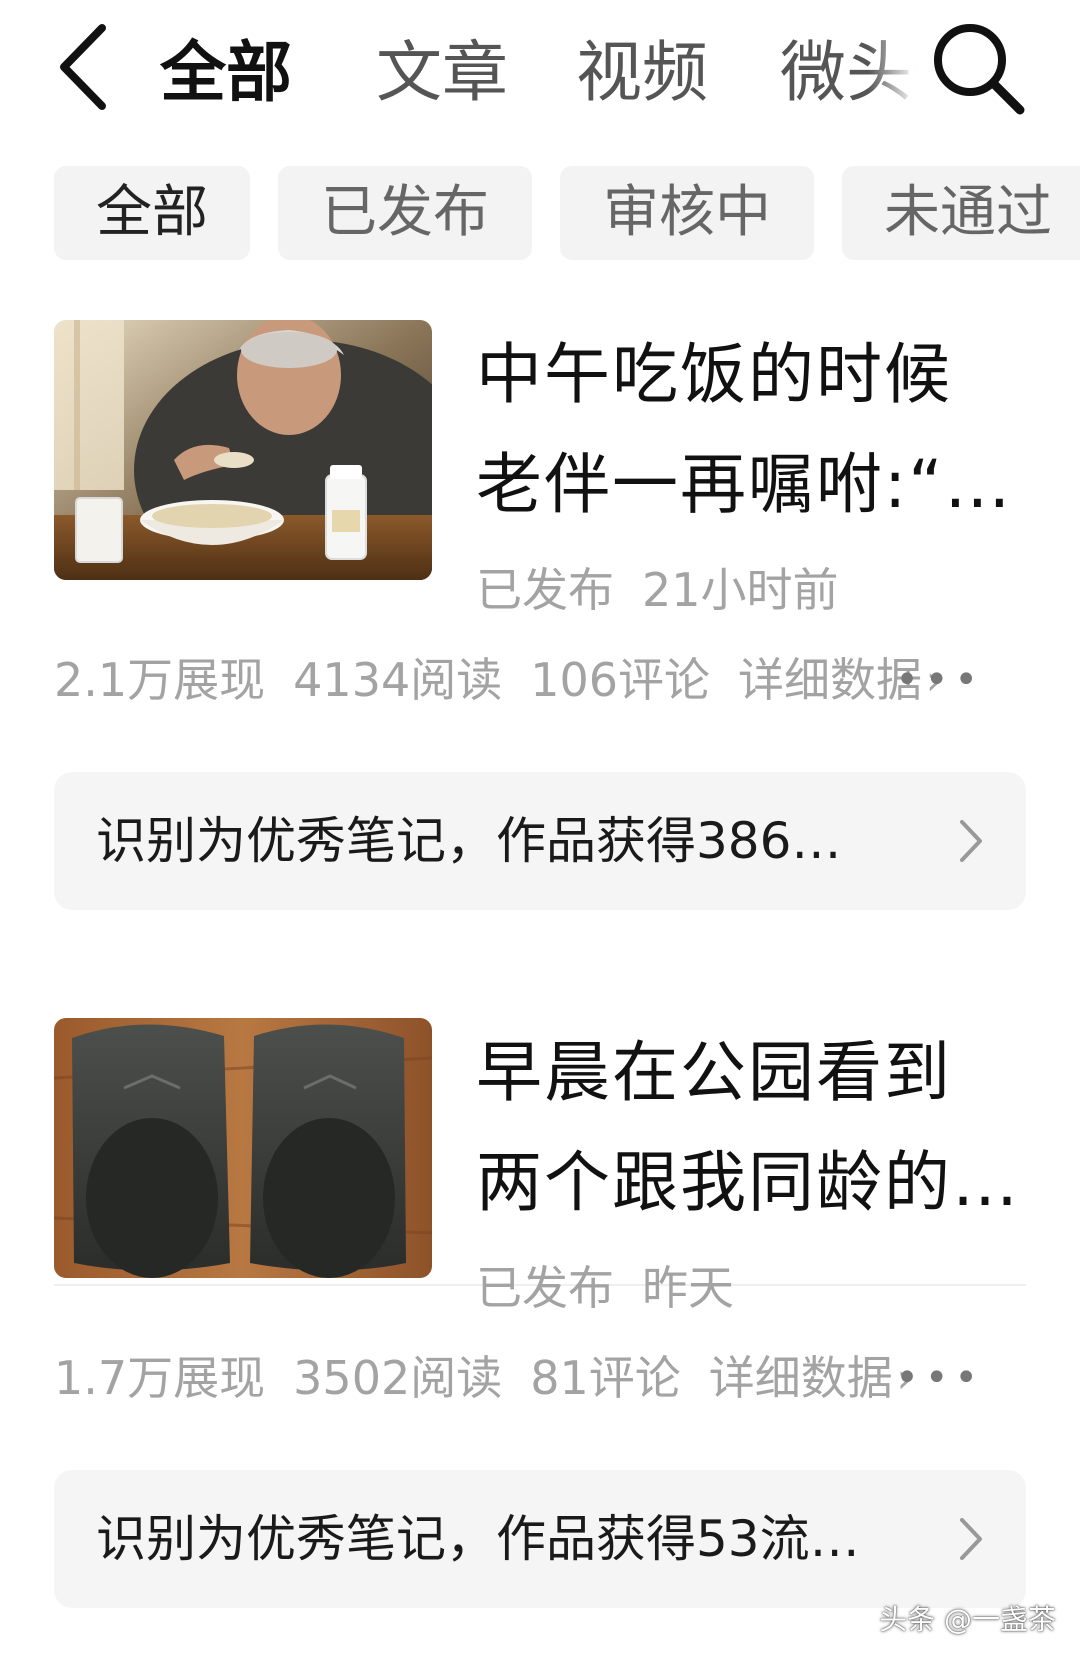 The height and width of the screenshot is (1666, 1080). What do you see at coordinates (398, 1378) in the screenshot?
I see `post-reads: 3502阅读` at bounding box center [398, 1378].